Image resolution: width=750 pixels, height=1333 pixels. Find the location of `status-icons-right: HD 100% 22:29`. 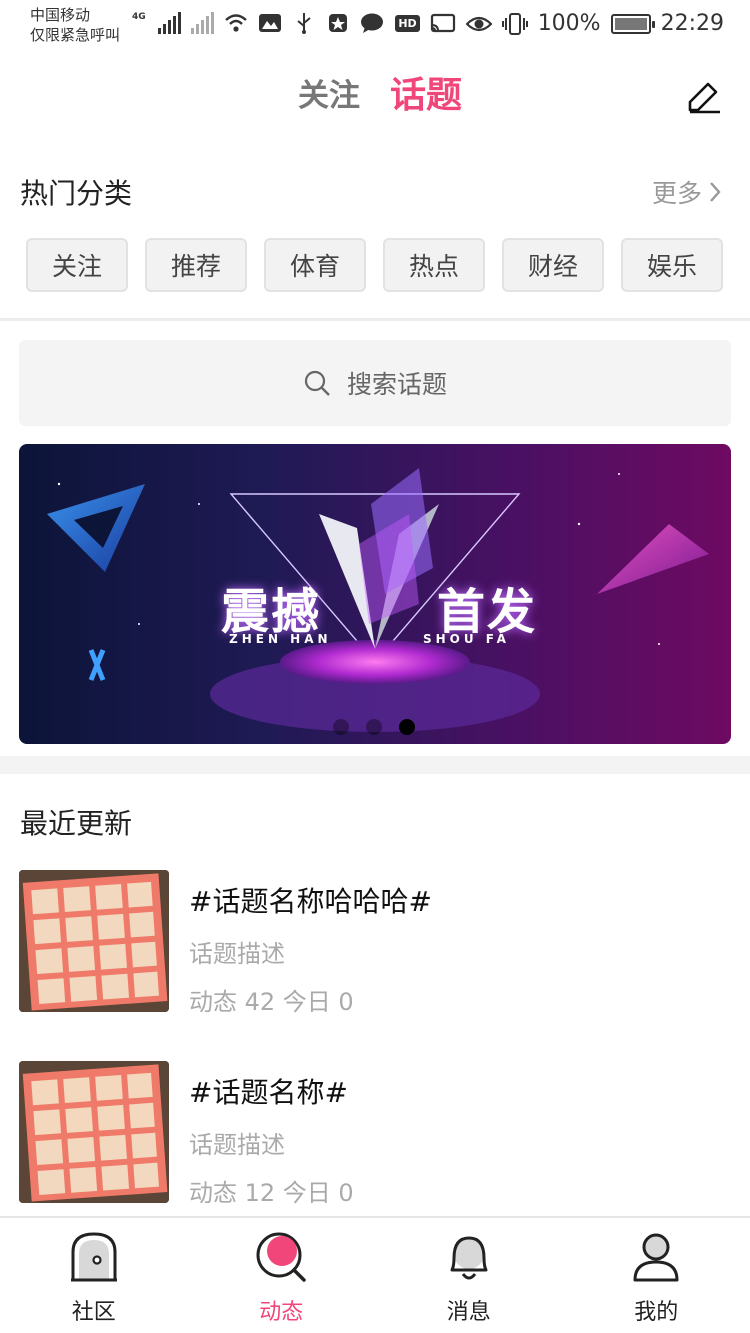

status-icons-right: HD 100% 22:29 is located at coordinates (559, 23).